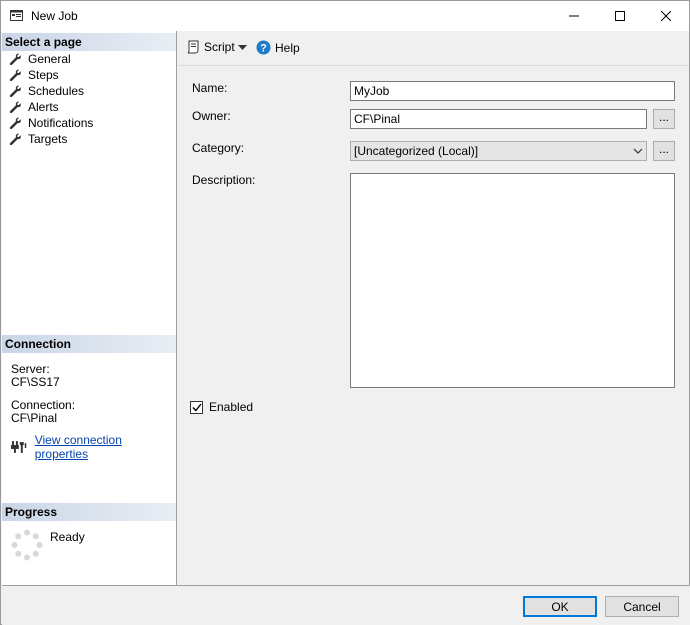 This screenshot has height=625, width=690. I want to click on help-icon: ?, so click(263, 47).